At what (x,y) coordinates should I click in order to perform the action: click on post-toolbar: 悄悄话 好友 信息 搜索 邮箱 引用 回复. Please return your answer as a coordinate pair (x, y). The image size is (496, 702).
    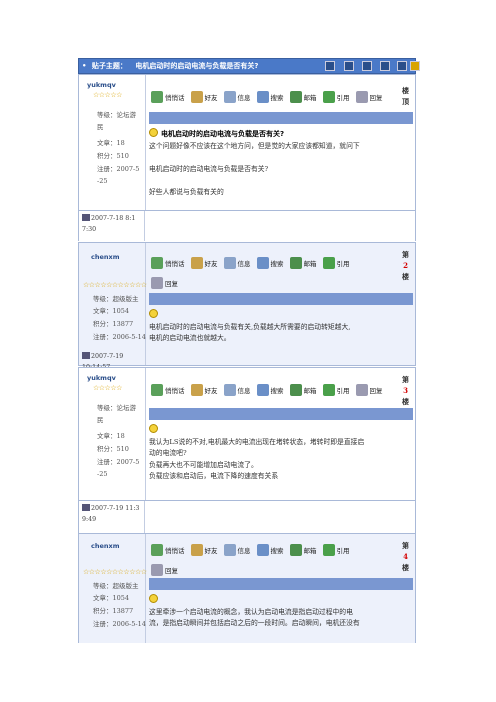
    Looking at the image, I should click on (267, 97).